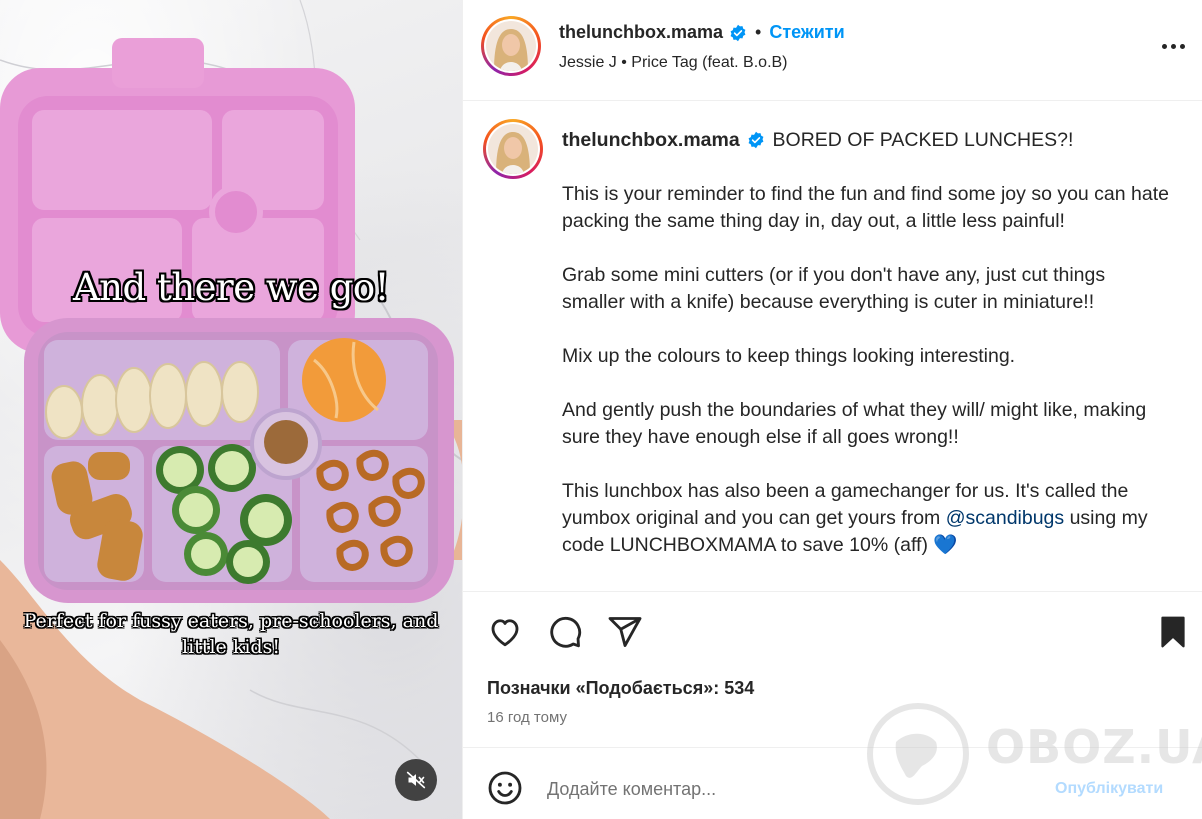  Describe the element at coordinates (1109, 789) in the screenshot. I see `publish-button: Опублікувати` at that location.